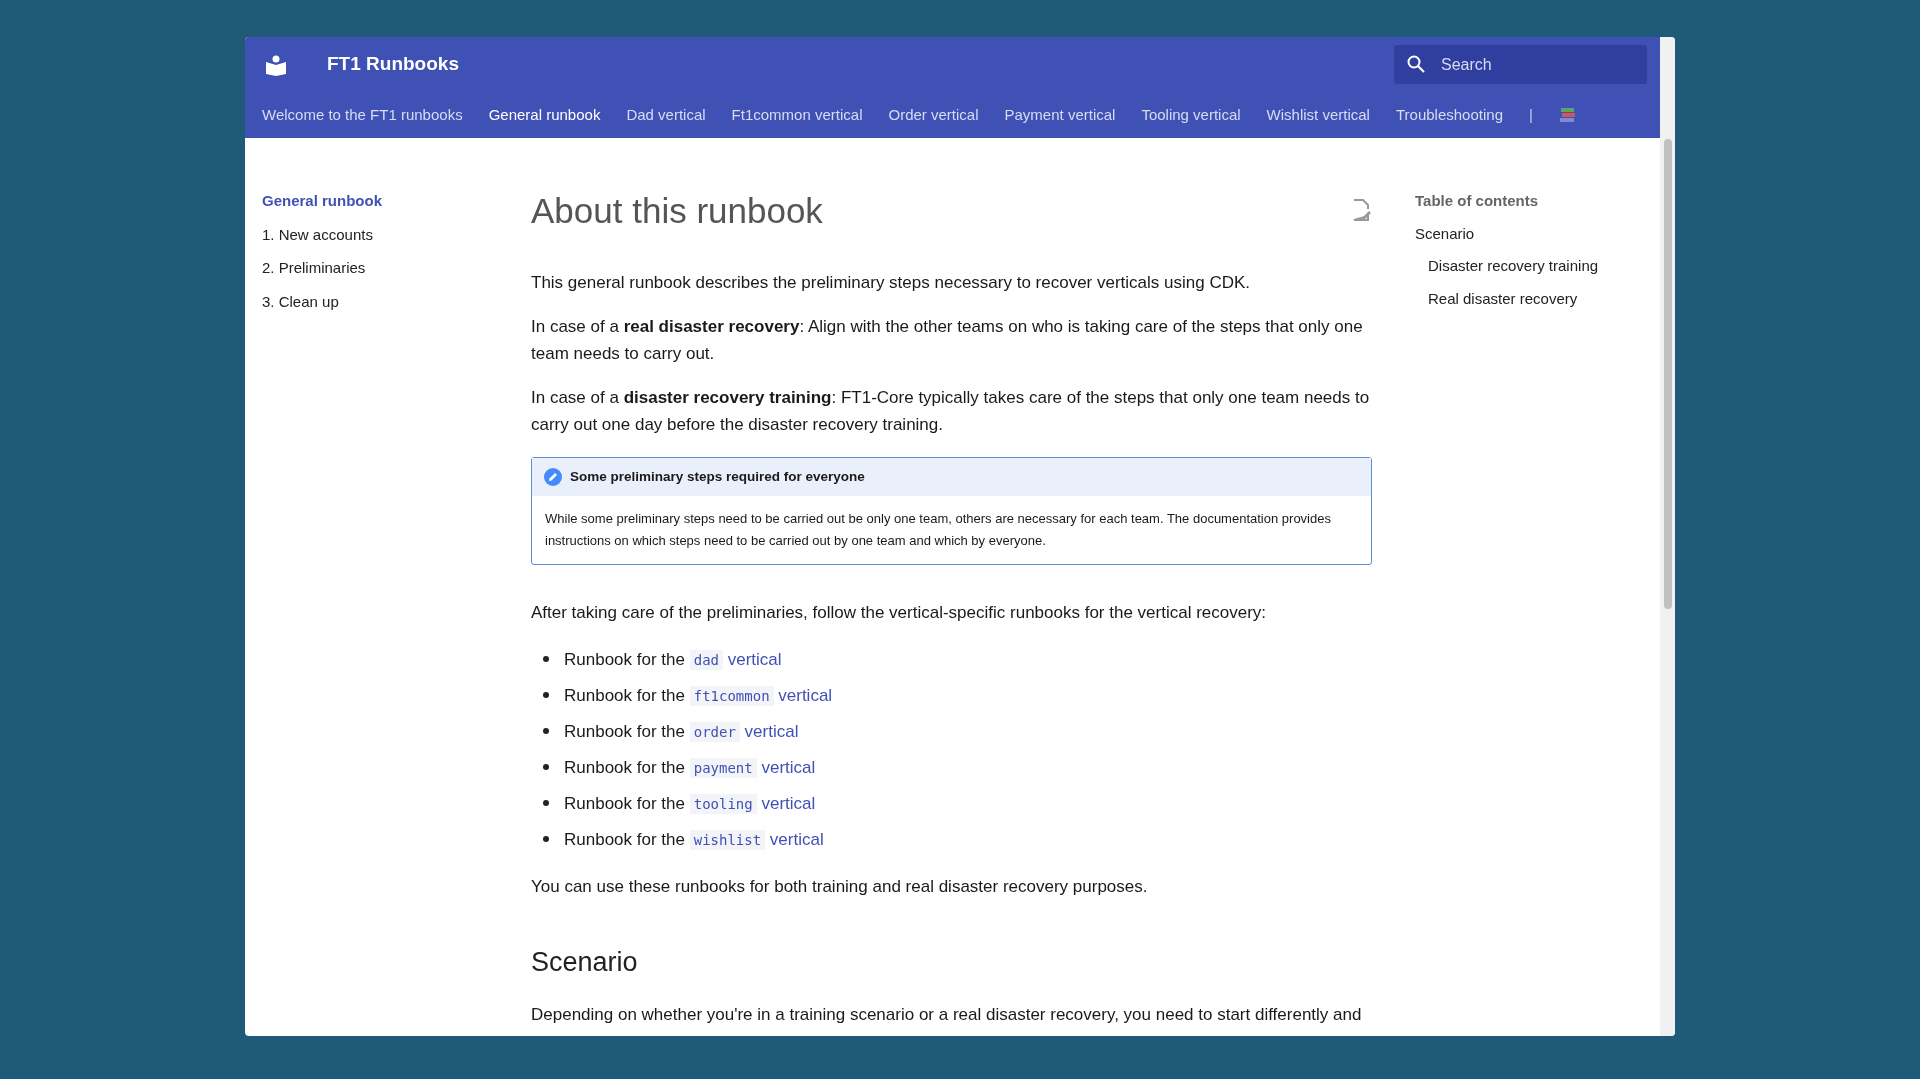  I want to click on sidebar-link: 2. Preliminaries, so click(396, 268).